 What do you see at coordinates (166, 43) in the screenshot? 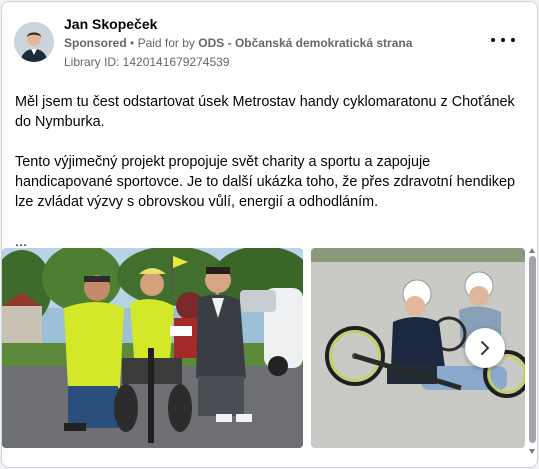
I see `paid-for-label: Paid for by` at bounding box center [166, 43].